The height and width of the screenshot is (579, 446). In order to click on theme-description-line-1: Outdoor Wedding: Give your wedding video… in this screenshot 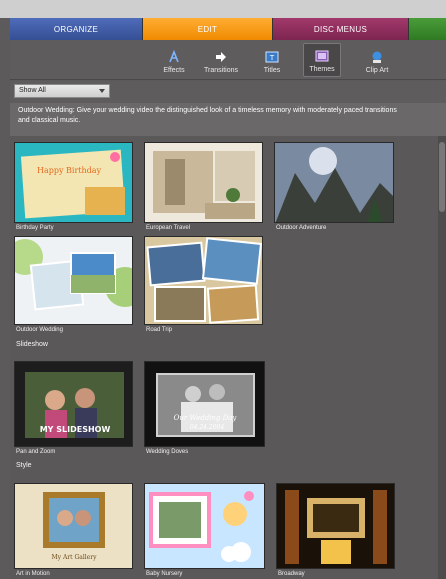, I will do `click(207, 110)`.